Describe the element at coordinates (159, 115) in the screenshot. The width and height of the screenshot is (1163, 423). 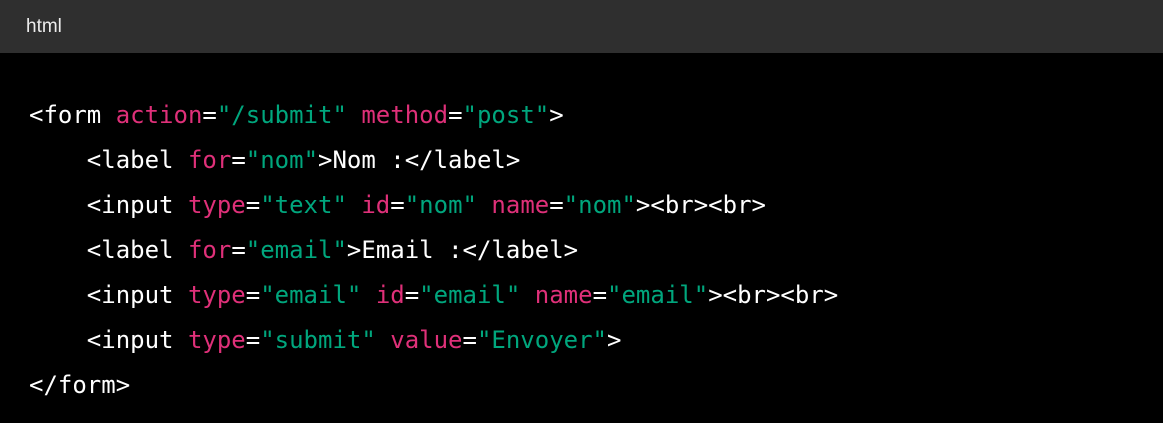
I see `code-token-attribute: action` at that location.